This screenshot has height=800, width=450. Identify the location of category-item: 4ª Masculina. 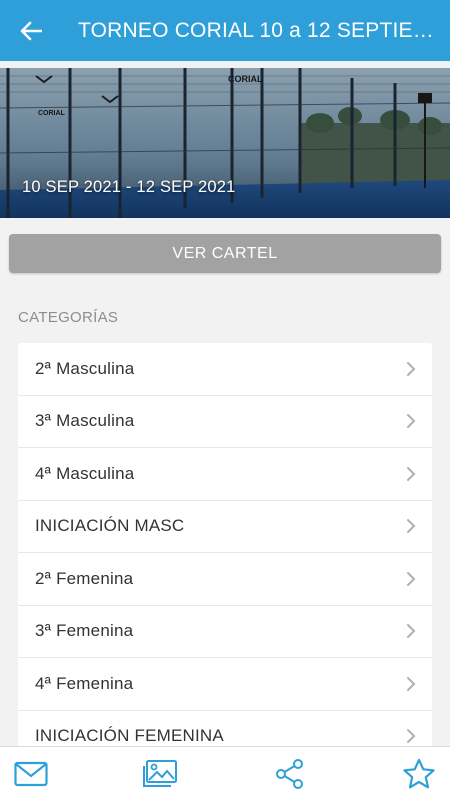
(225, 474).